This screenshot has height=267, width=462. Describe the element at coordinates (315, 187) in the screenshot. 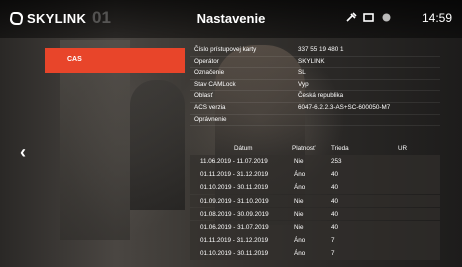

I see `table-row: 01.10.2019 - 30.11.2019 Áno 40` at that location.